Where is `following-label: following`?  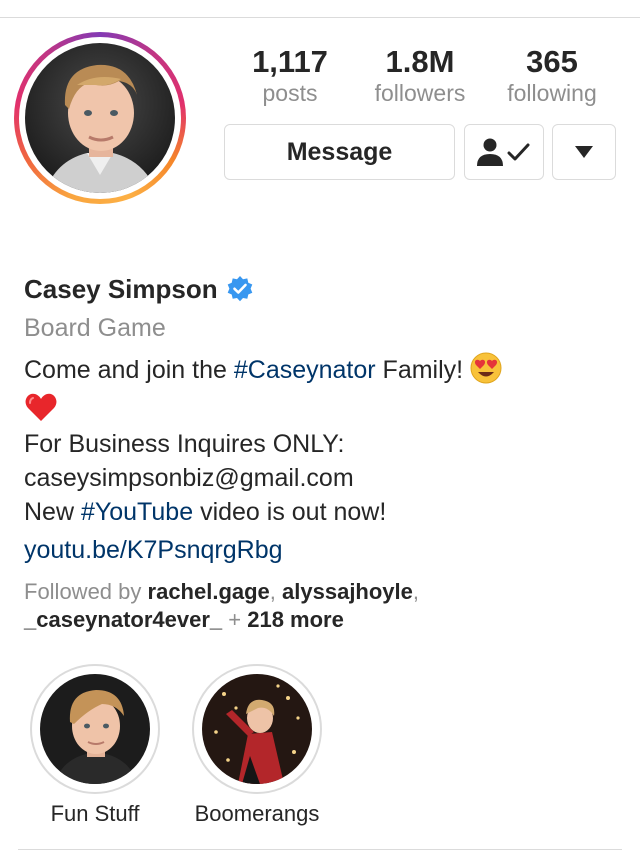 following-label: following is located at coordinates (552, 93).